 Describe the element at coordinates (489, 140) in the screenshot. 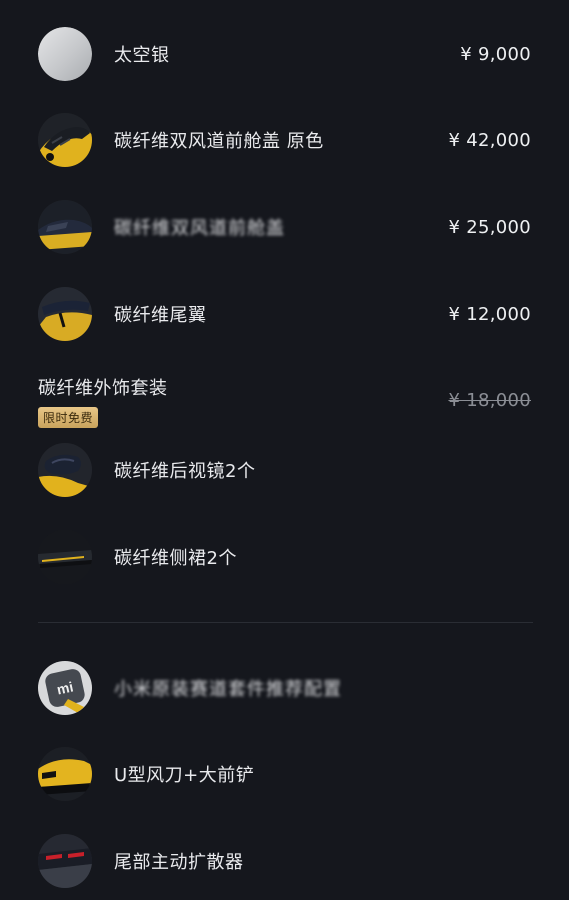

I see `option-price: ¥ 42,000` at that location.